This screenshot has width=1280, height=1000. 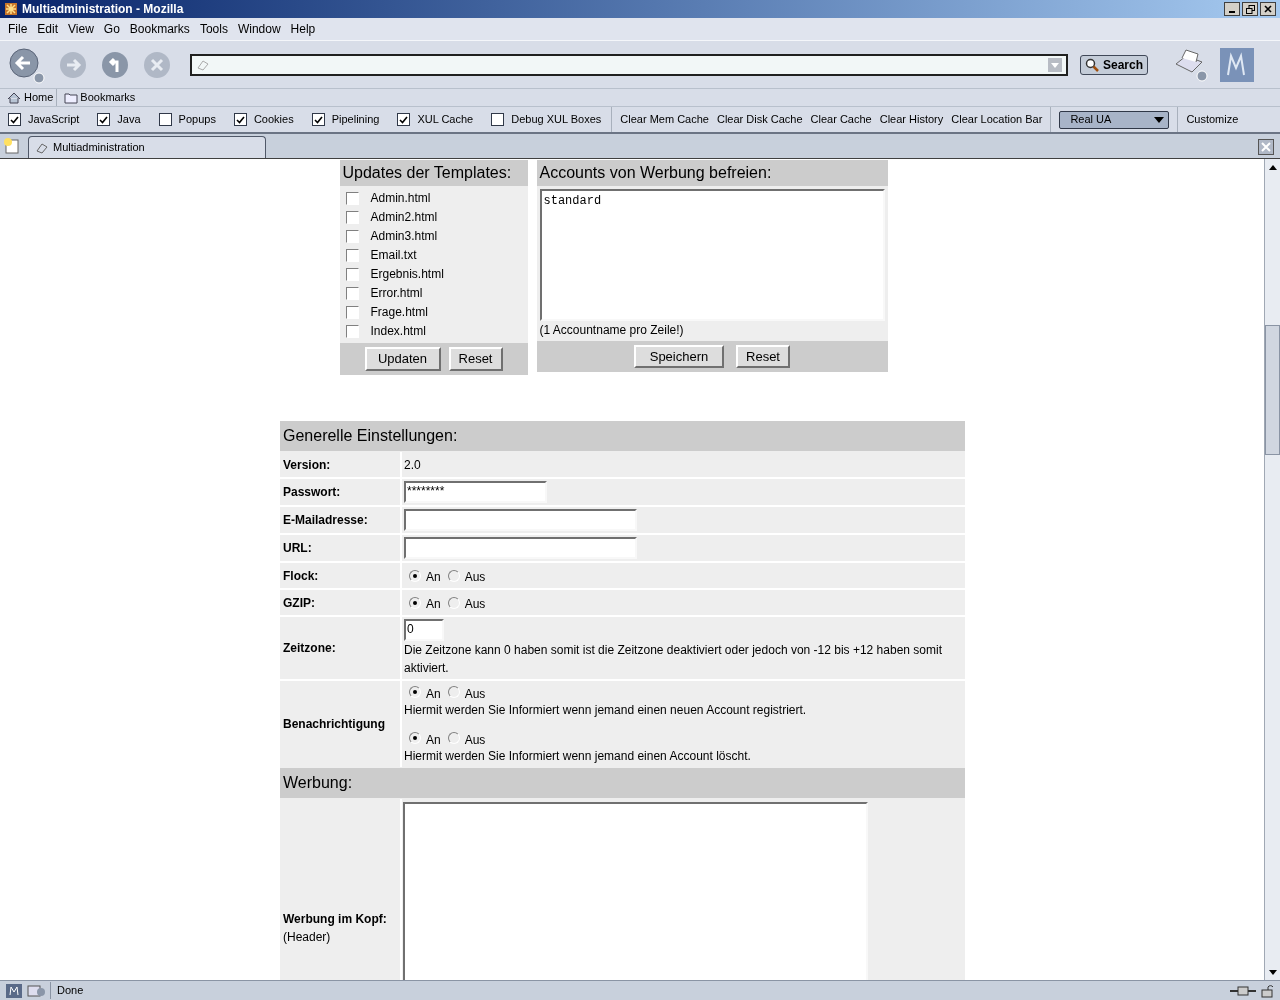 I want to click on checkbox-label: Cookies, so click(x=273, y=120).